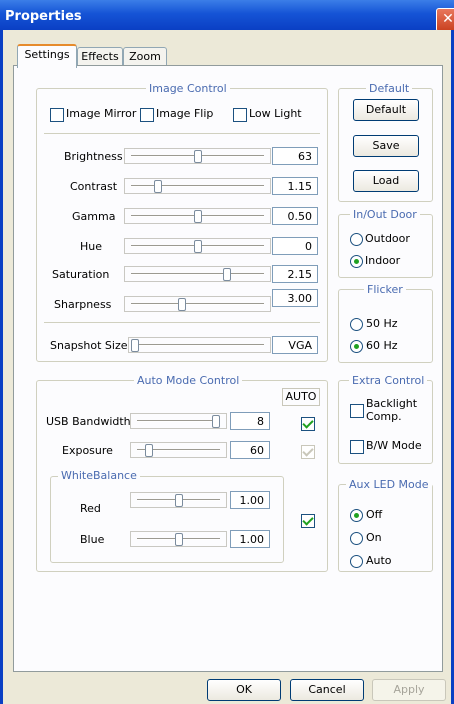 This screenshot has height=704, width=454. Describe the element at coordinates (295, 186) in the screenshot. I see `contrast-value: 1.15` at that location.